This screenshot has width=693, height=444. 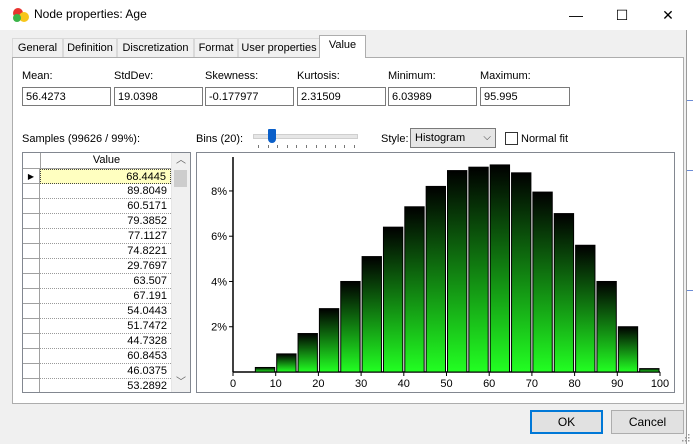 I want to click on normal-fit-label: Normal fit, so click(x=544, y=139).